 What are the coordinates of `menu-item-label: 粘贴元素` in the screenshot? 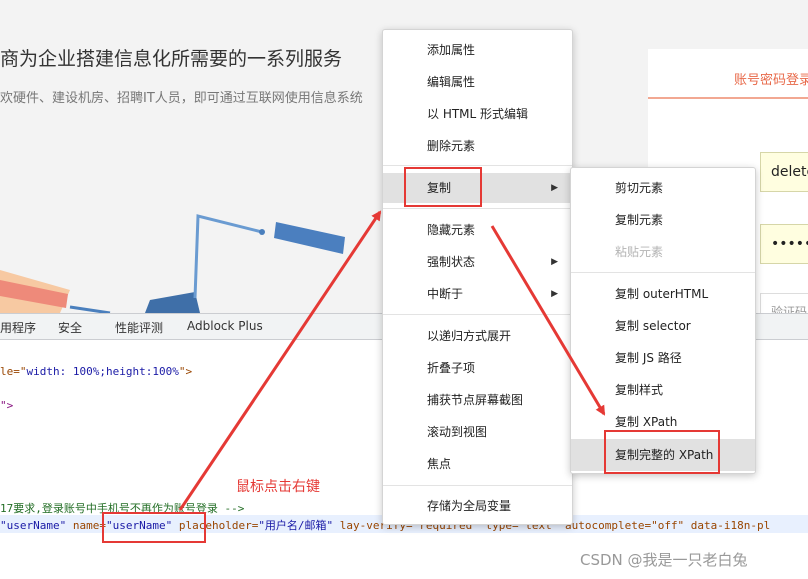 It's located at (639, 252).